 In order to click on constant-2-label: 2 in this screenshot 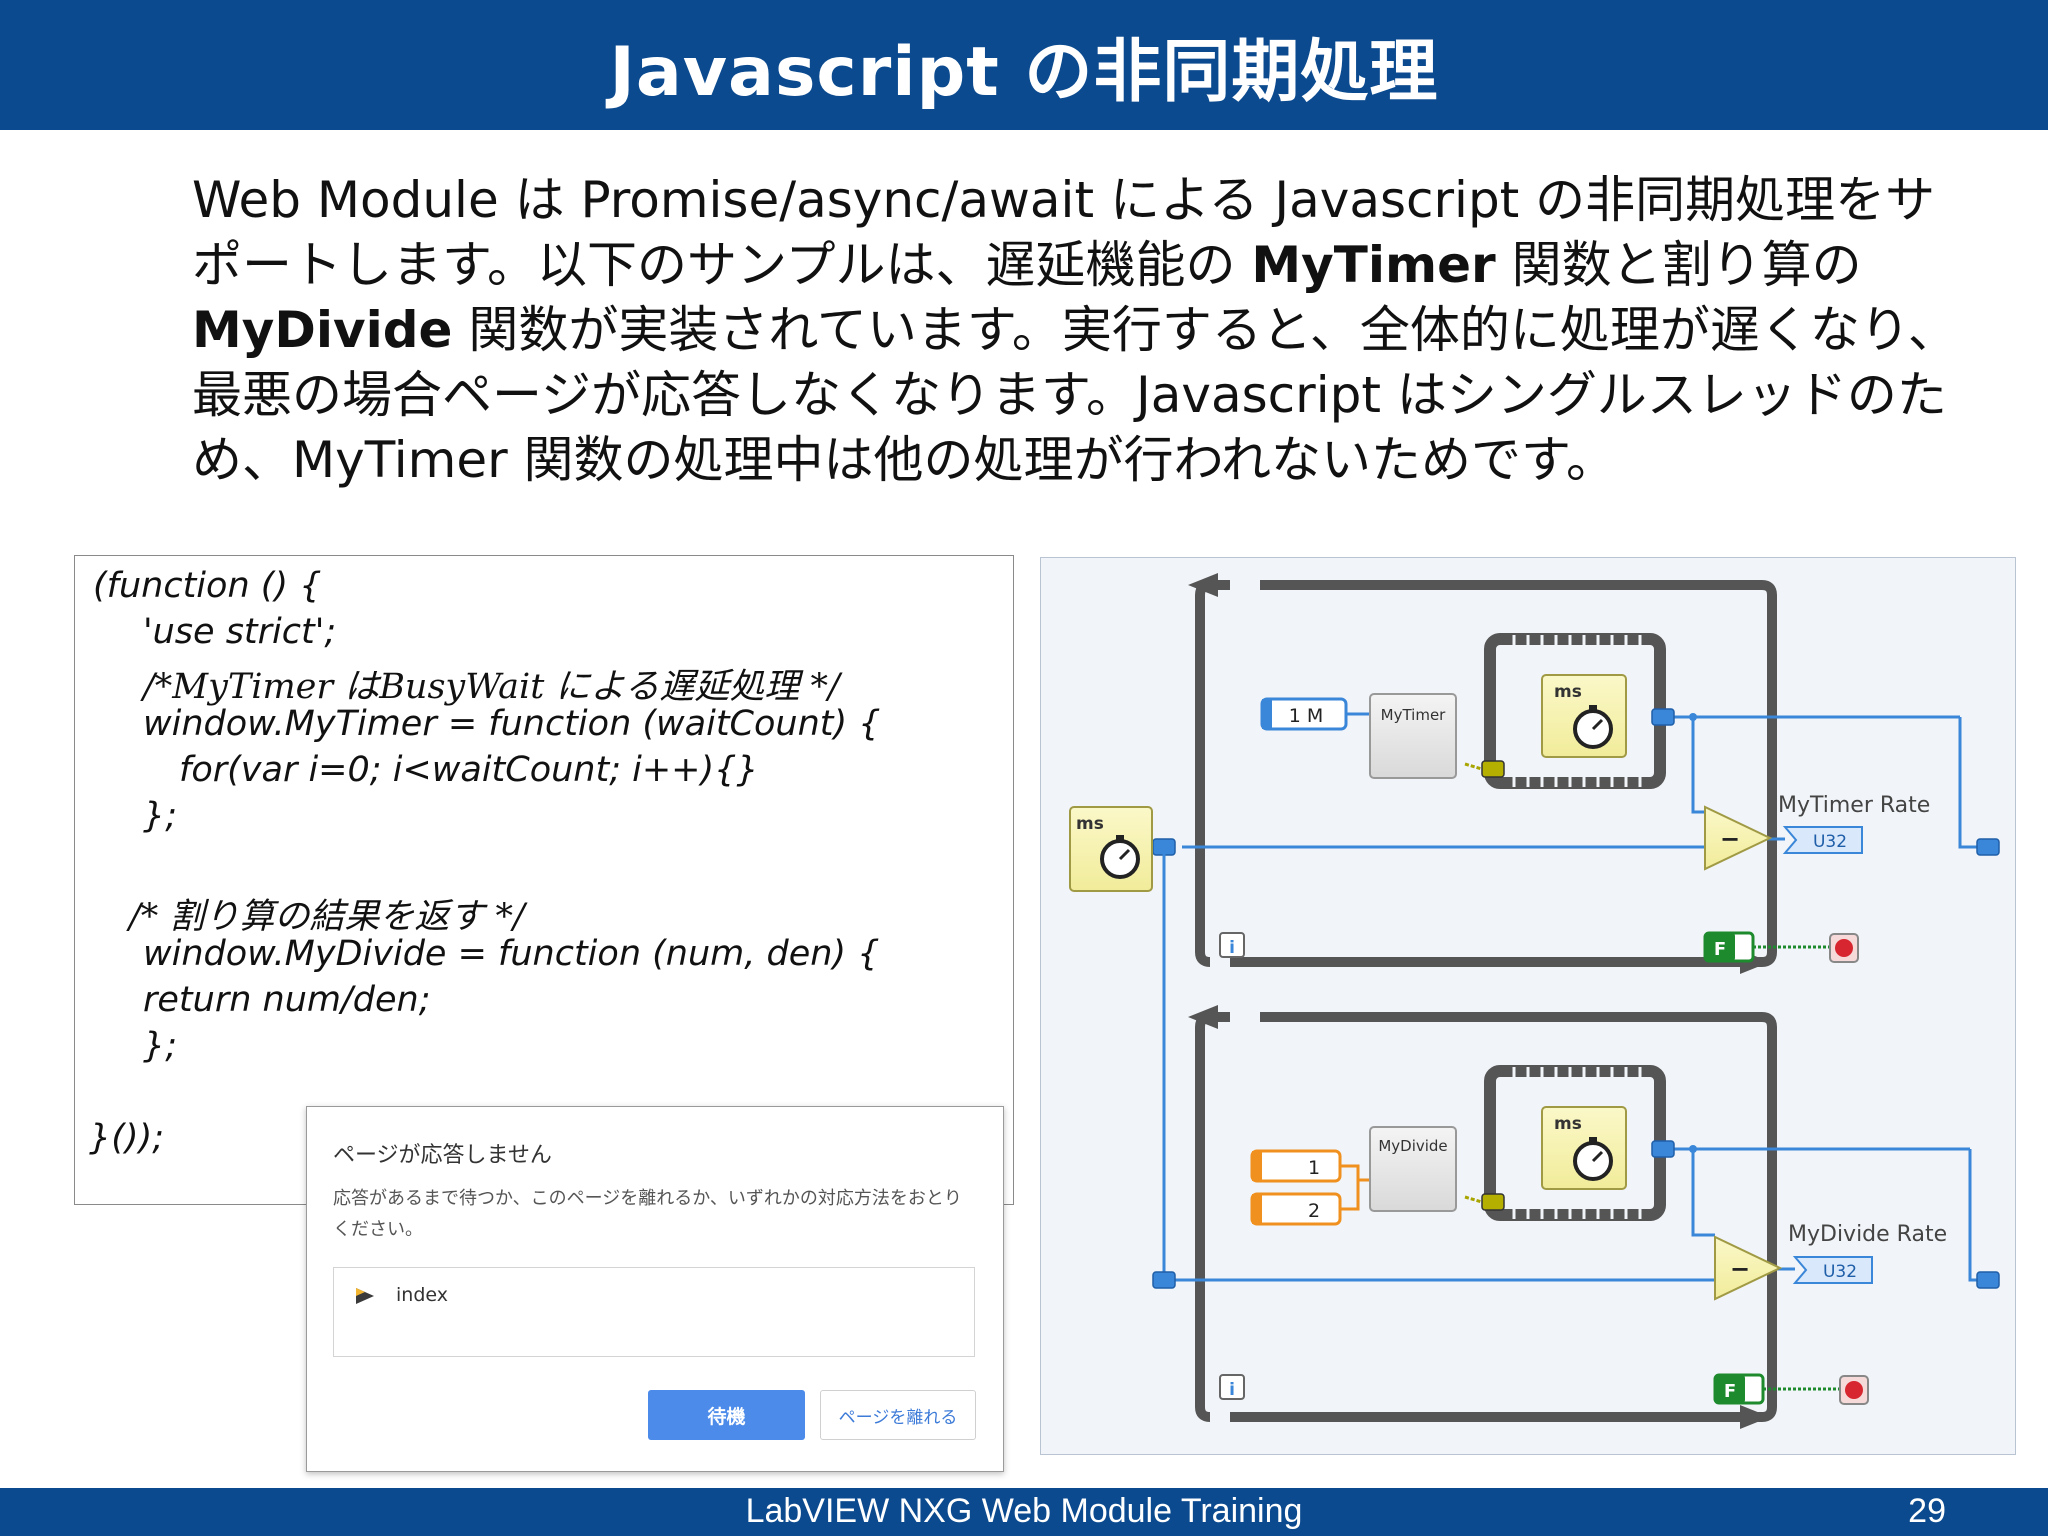, I will do `click(1314, 1211)`.